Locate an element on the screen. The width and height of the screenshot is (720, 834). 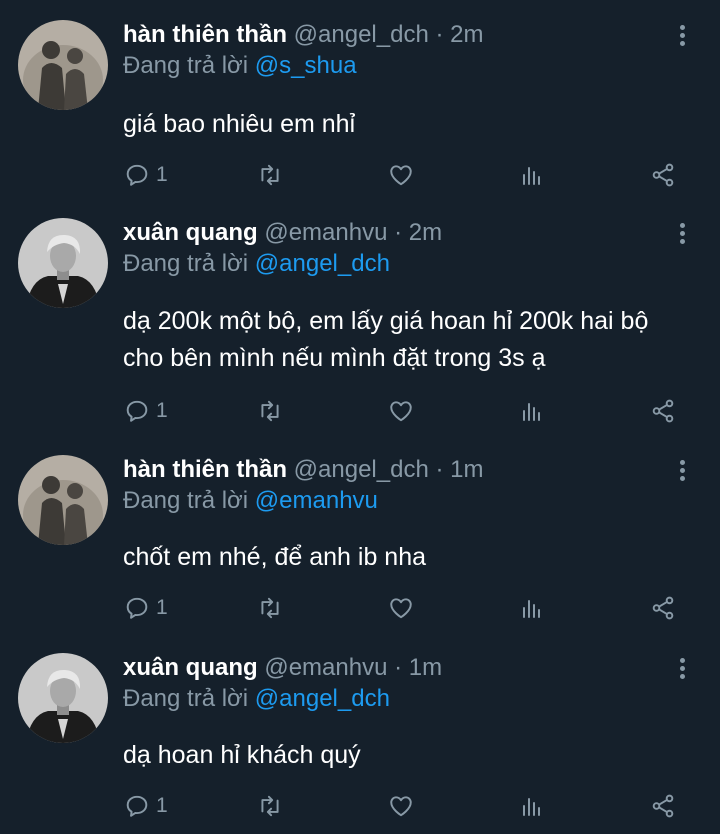
tweet-header: xuân quang @emanhvu · 1m is located at coordinates (282, 668).